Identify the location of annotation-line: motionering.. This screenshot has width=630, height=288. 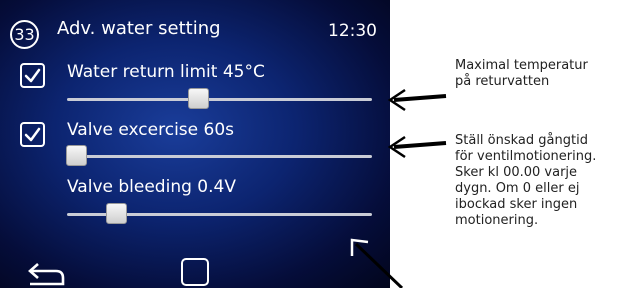
(497, 220).